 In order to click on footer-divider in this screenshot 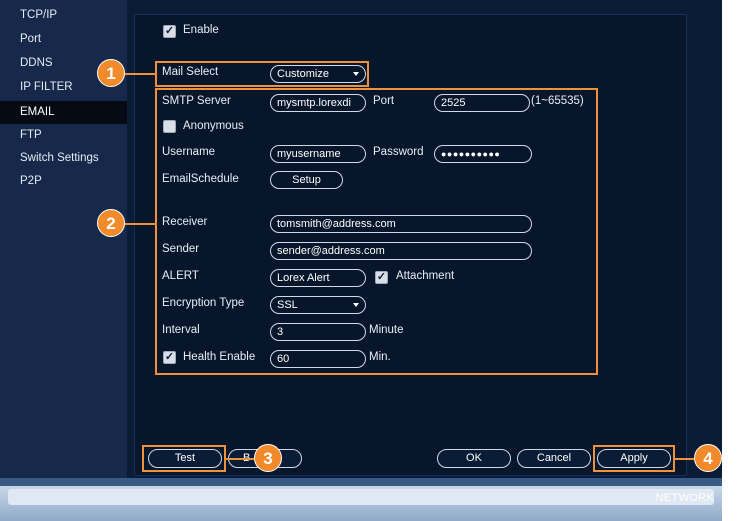, I will do `click(361, 482)`.